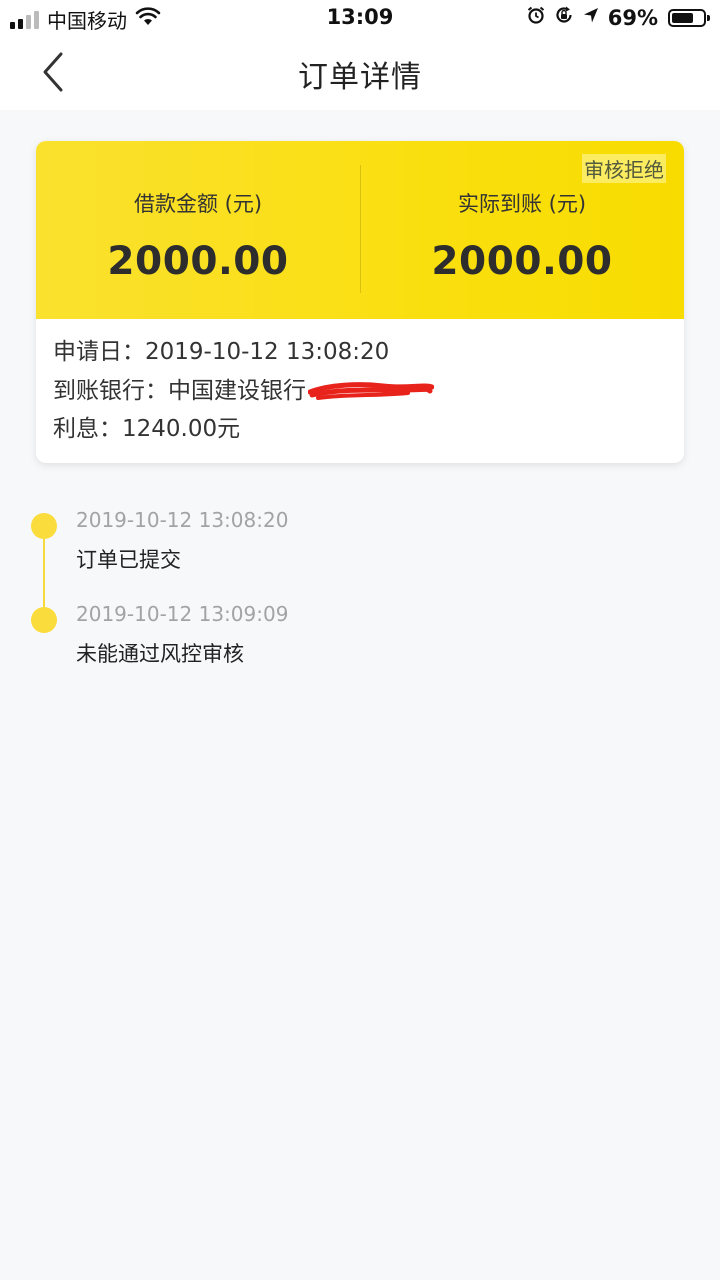 Image resolution: width=720 pixels, height=1280 pixels. Describe the element at coordinates (591, 17) in the screenshot. I see `location-icon` at that location.